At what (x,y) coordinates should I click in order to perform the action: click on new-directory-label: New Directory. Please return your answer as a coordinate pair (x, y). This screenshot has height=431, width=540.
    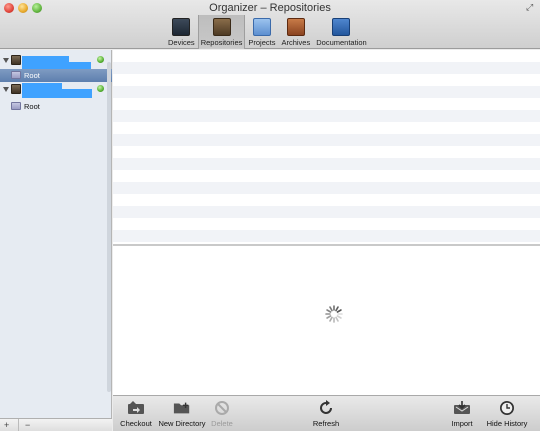
    Looking at the image, I should click on (182, 423).